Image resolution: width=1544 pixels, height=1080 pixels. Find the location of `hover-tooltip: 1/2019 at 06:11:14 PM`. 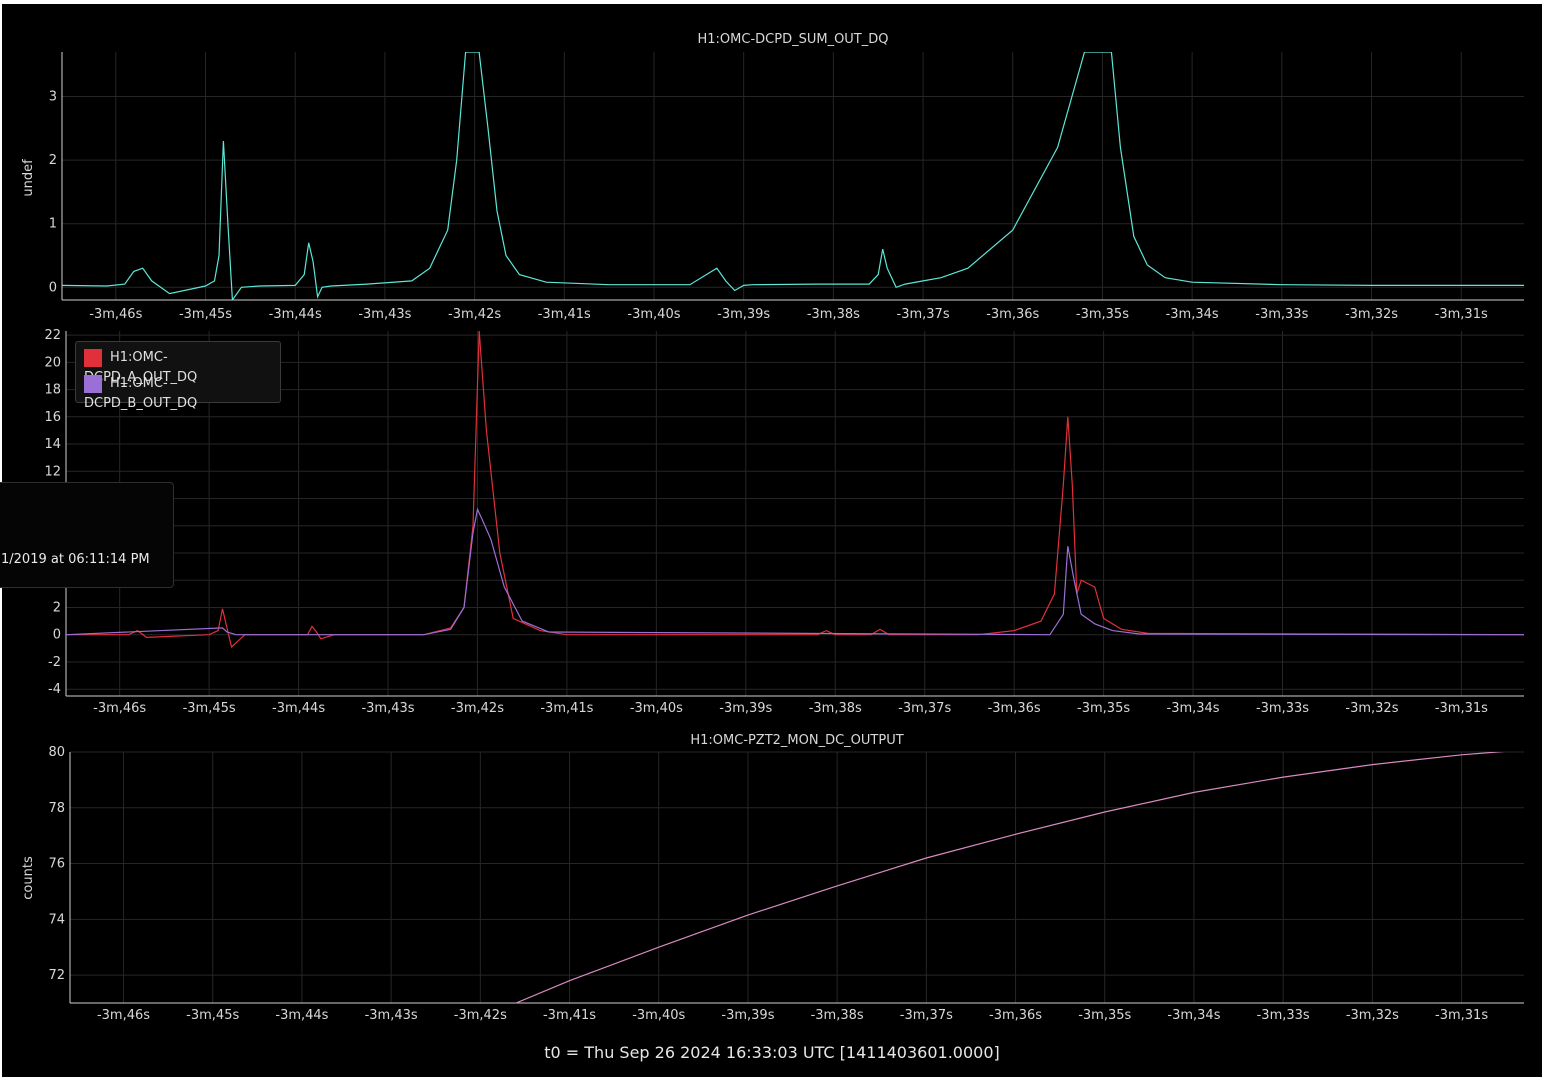

hover-tooltip: 1/2019 at 06:11:14 PM is located at coordinates (87, 535).